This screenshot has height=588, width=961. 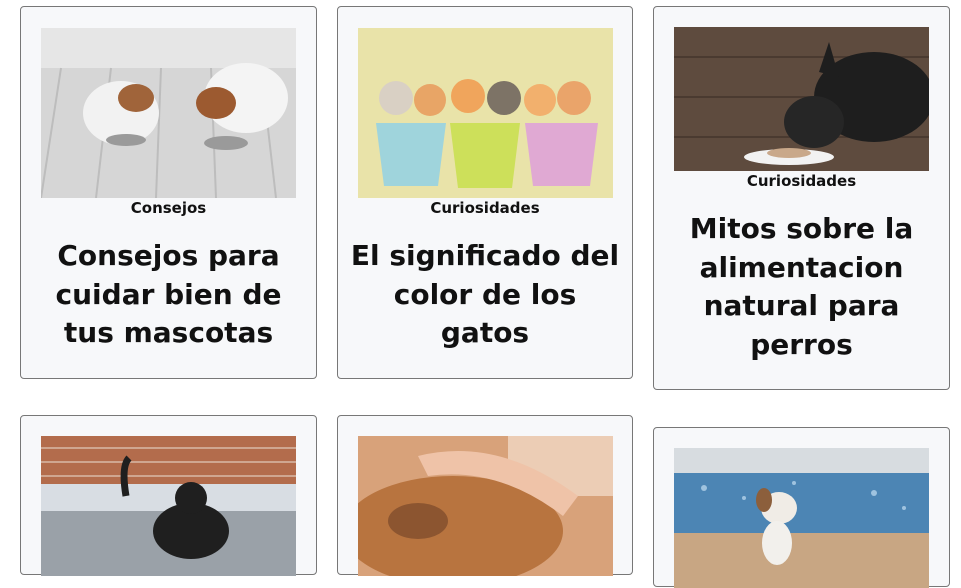 I want to click on cat-and-dog-eating-photo-icon, so click(x=168, y=113).